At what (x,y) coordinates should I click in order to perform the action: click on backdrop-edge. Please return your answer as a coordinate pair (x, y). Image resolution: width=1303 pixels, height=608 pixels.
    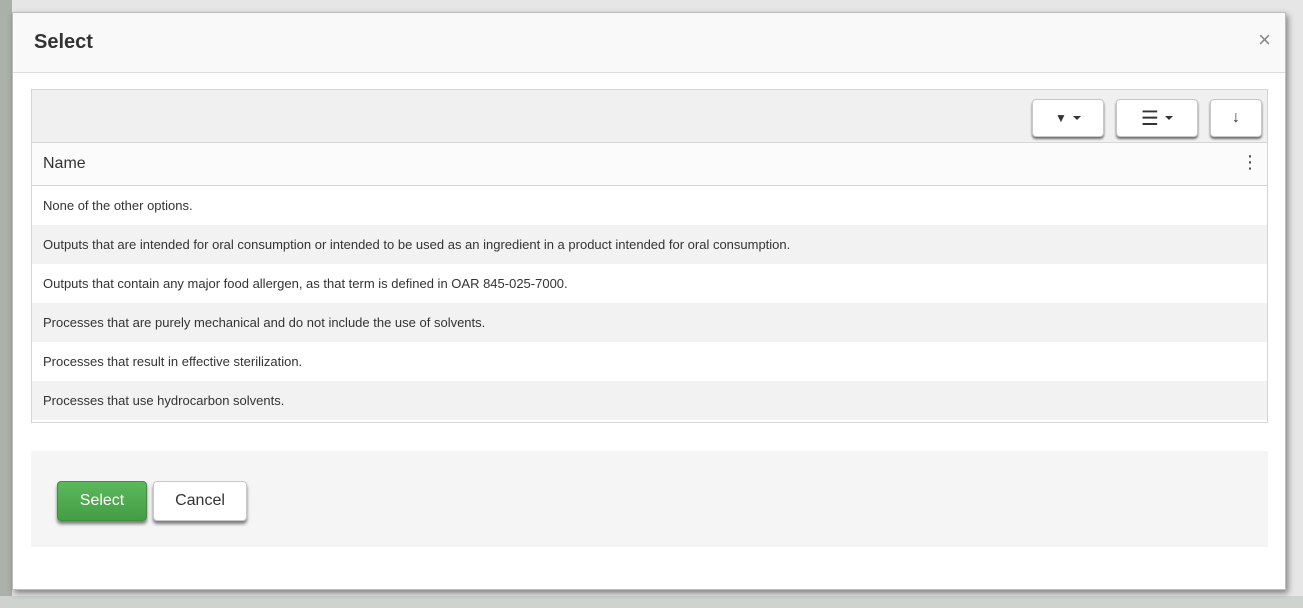
    Looking at the image, I should click on (6, 304).